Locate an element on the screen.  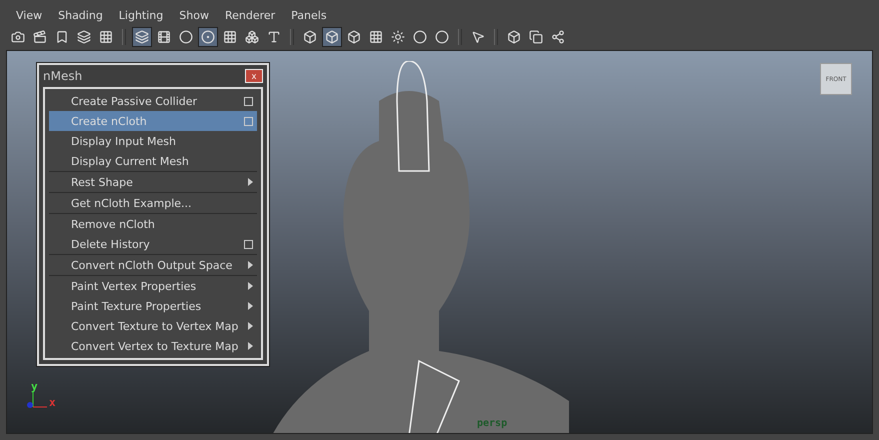
panel-title: nMesh is located at coordinates (62, 76).